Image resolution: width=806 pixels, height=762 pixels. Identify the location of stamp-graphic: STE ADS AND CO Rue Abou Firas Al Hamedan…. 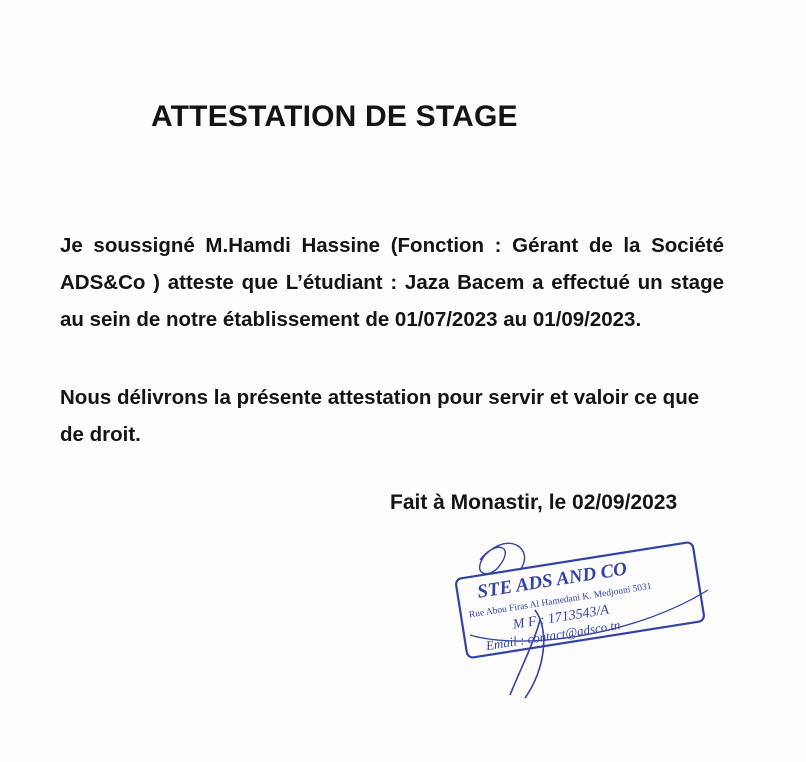
(581, 620).